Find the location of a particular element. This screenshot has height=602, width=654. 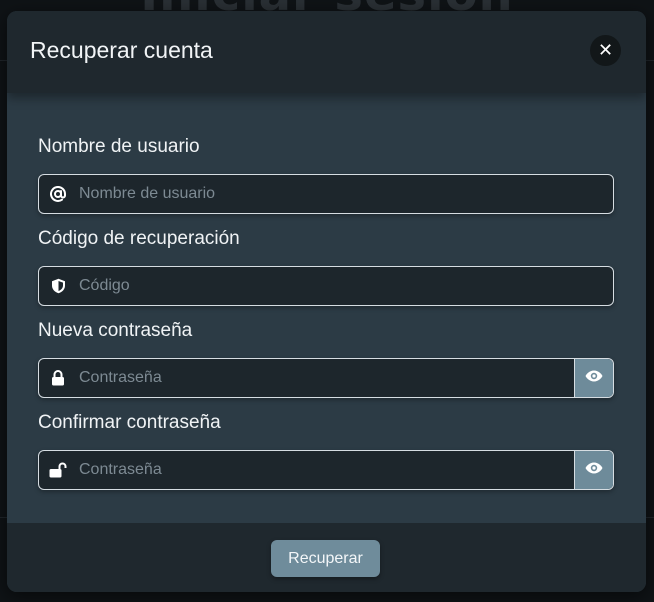

recover-button: Recuperar is located at coordinates (325, 558).